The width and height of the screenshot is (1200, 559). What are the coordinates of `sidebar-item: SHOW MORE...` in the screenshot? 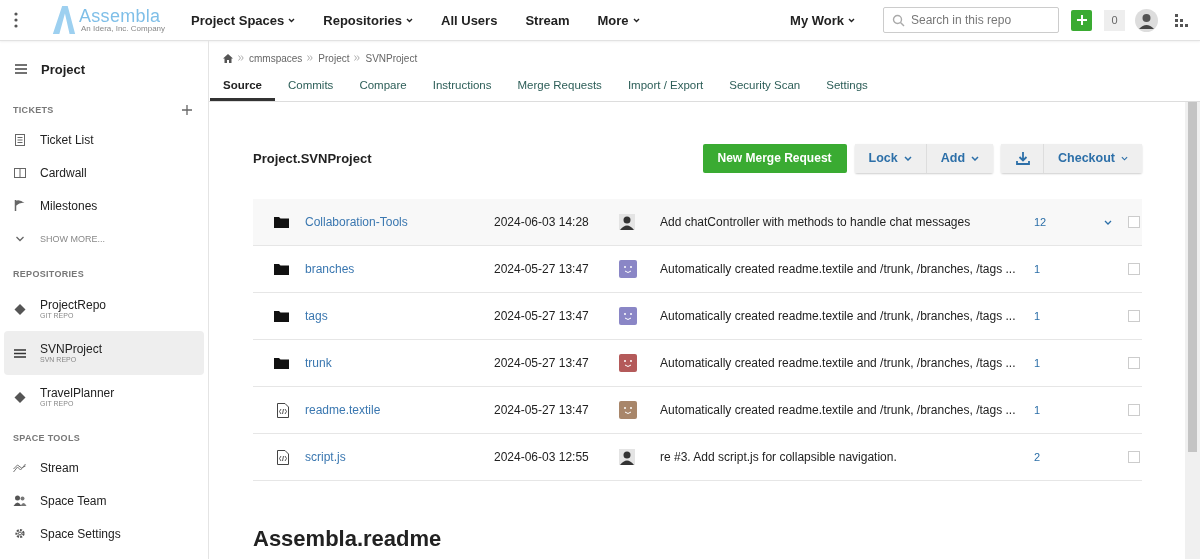 It's located at (104, 238).